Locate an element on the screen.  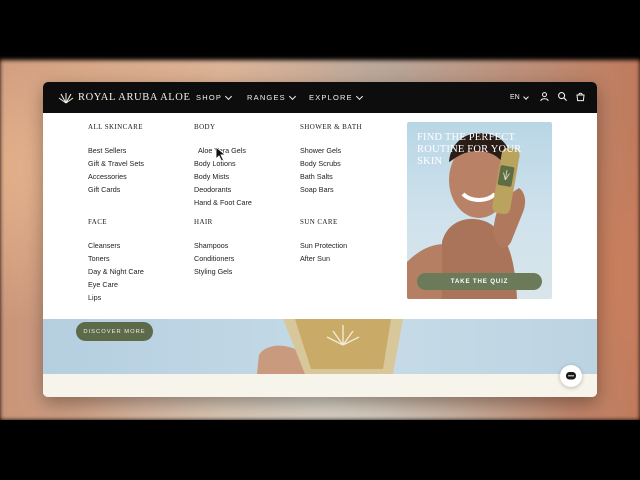
menu-link: Bath Salts is located at coordinates (331, 176).